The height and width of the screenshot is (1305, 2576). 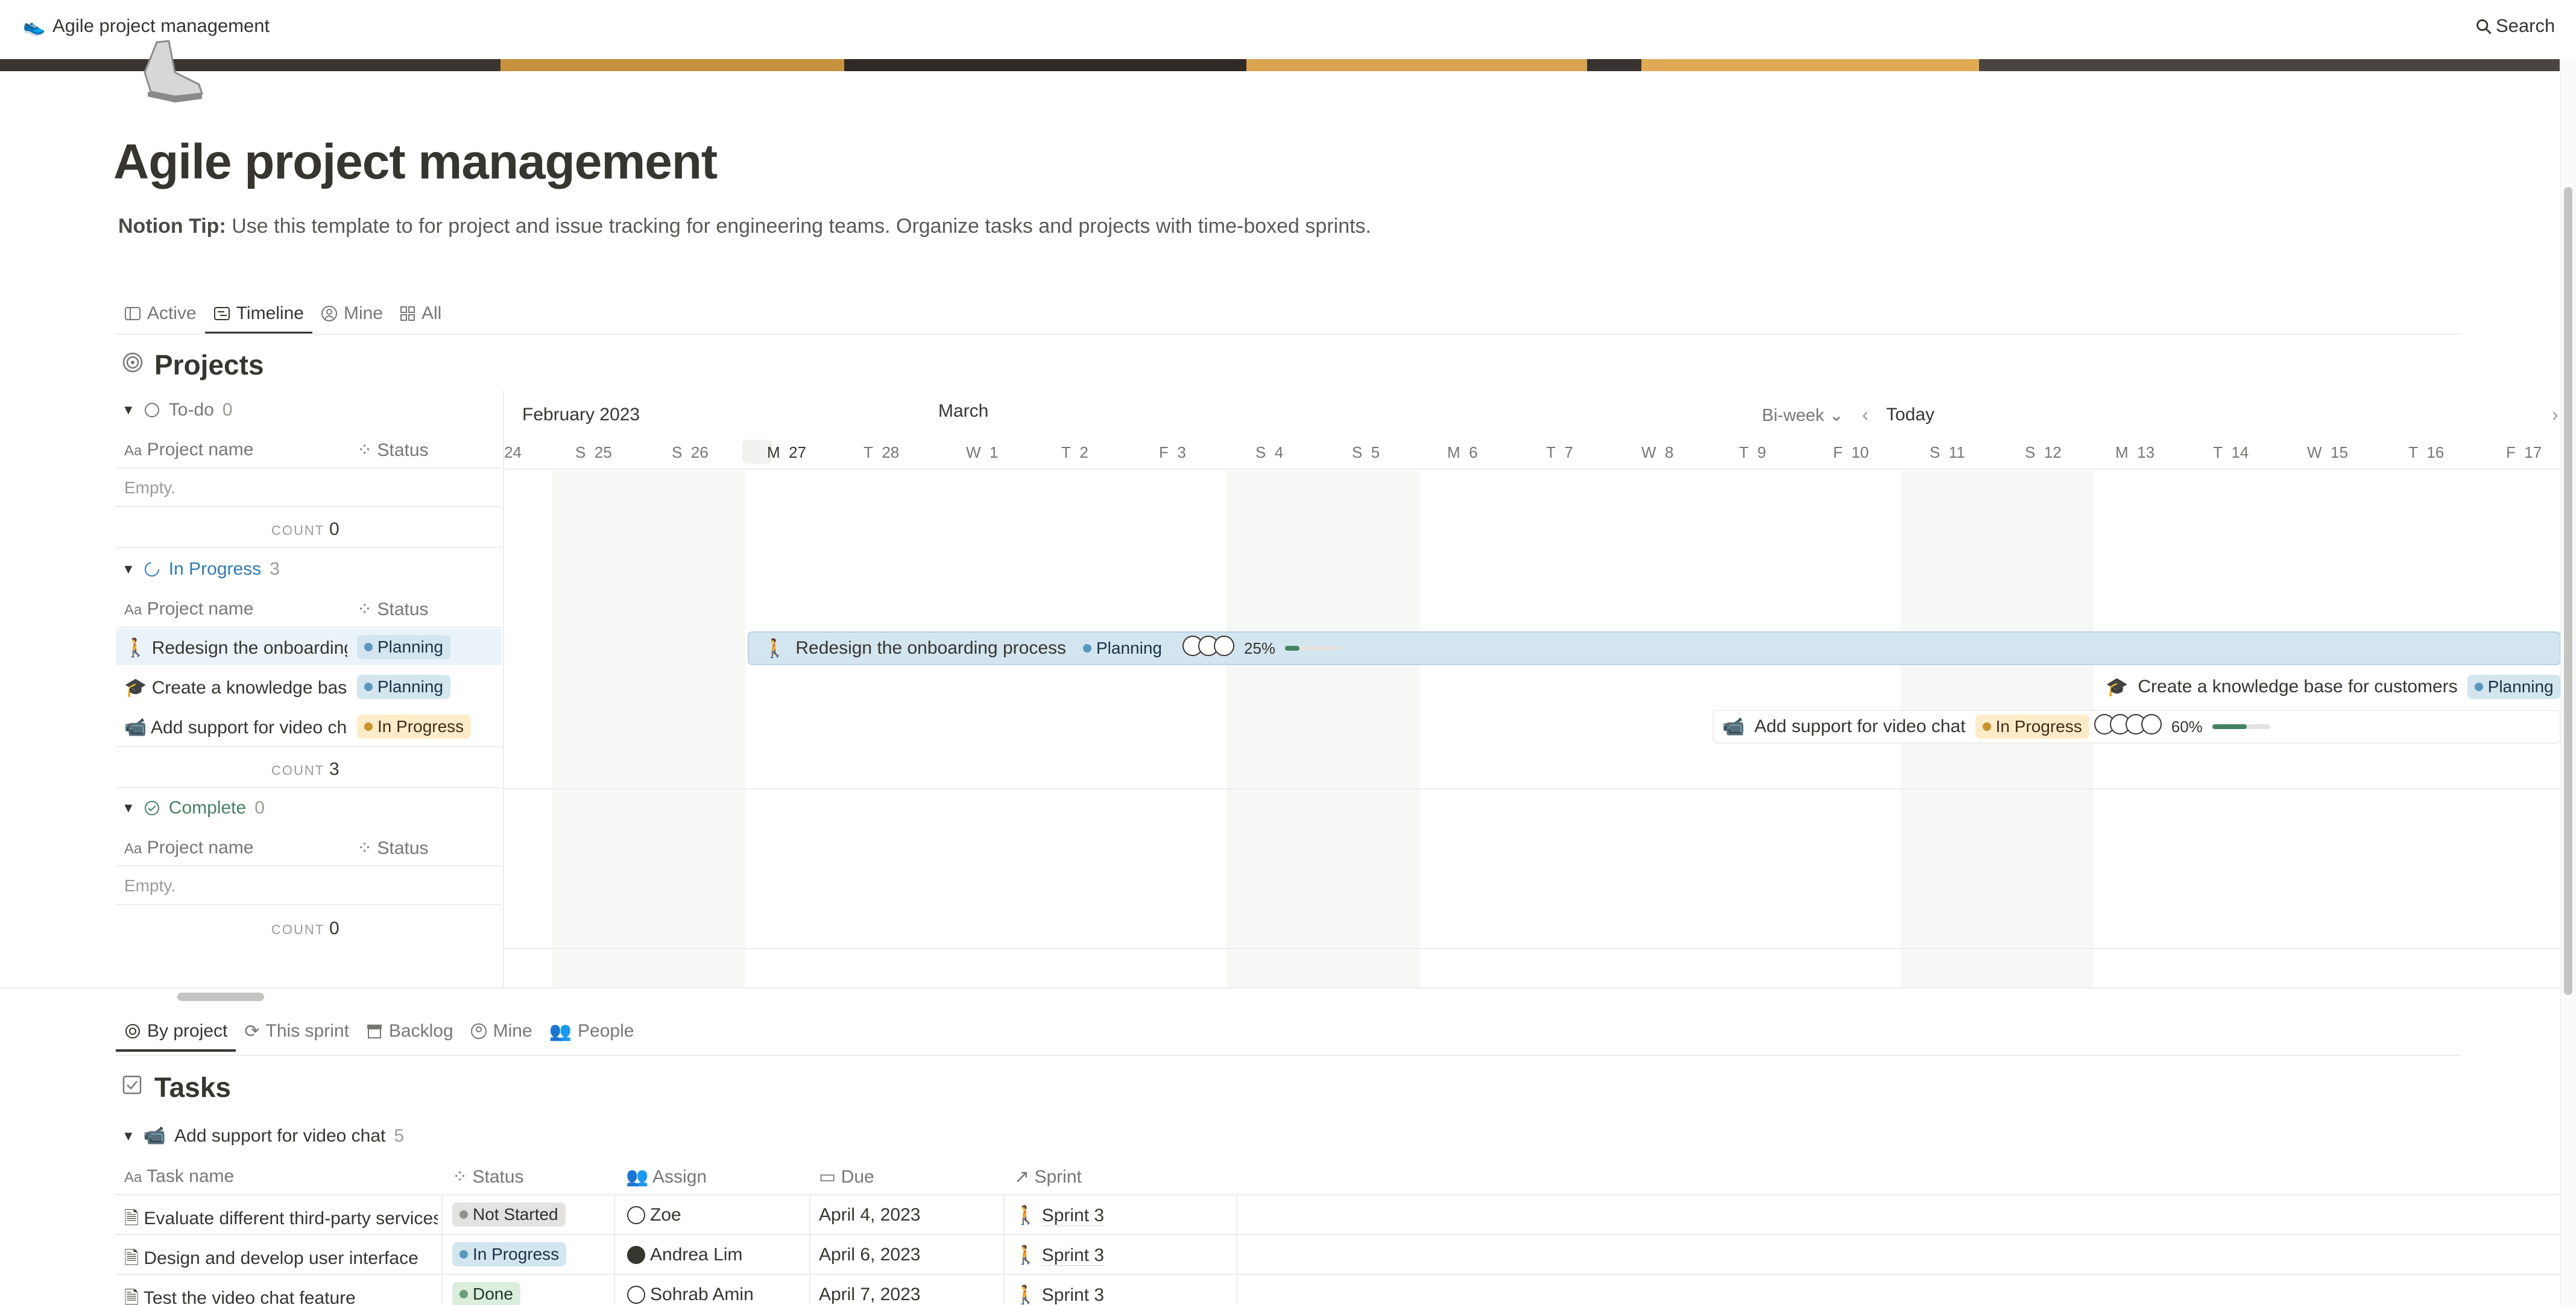 What do you see at coordinates (161, 26) in the screenshot?
I see `breadcrumb-title: Agile project management` at bounding box center [161, 26].